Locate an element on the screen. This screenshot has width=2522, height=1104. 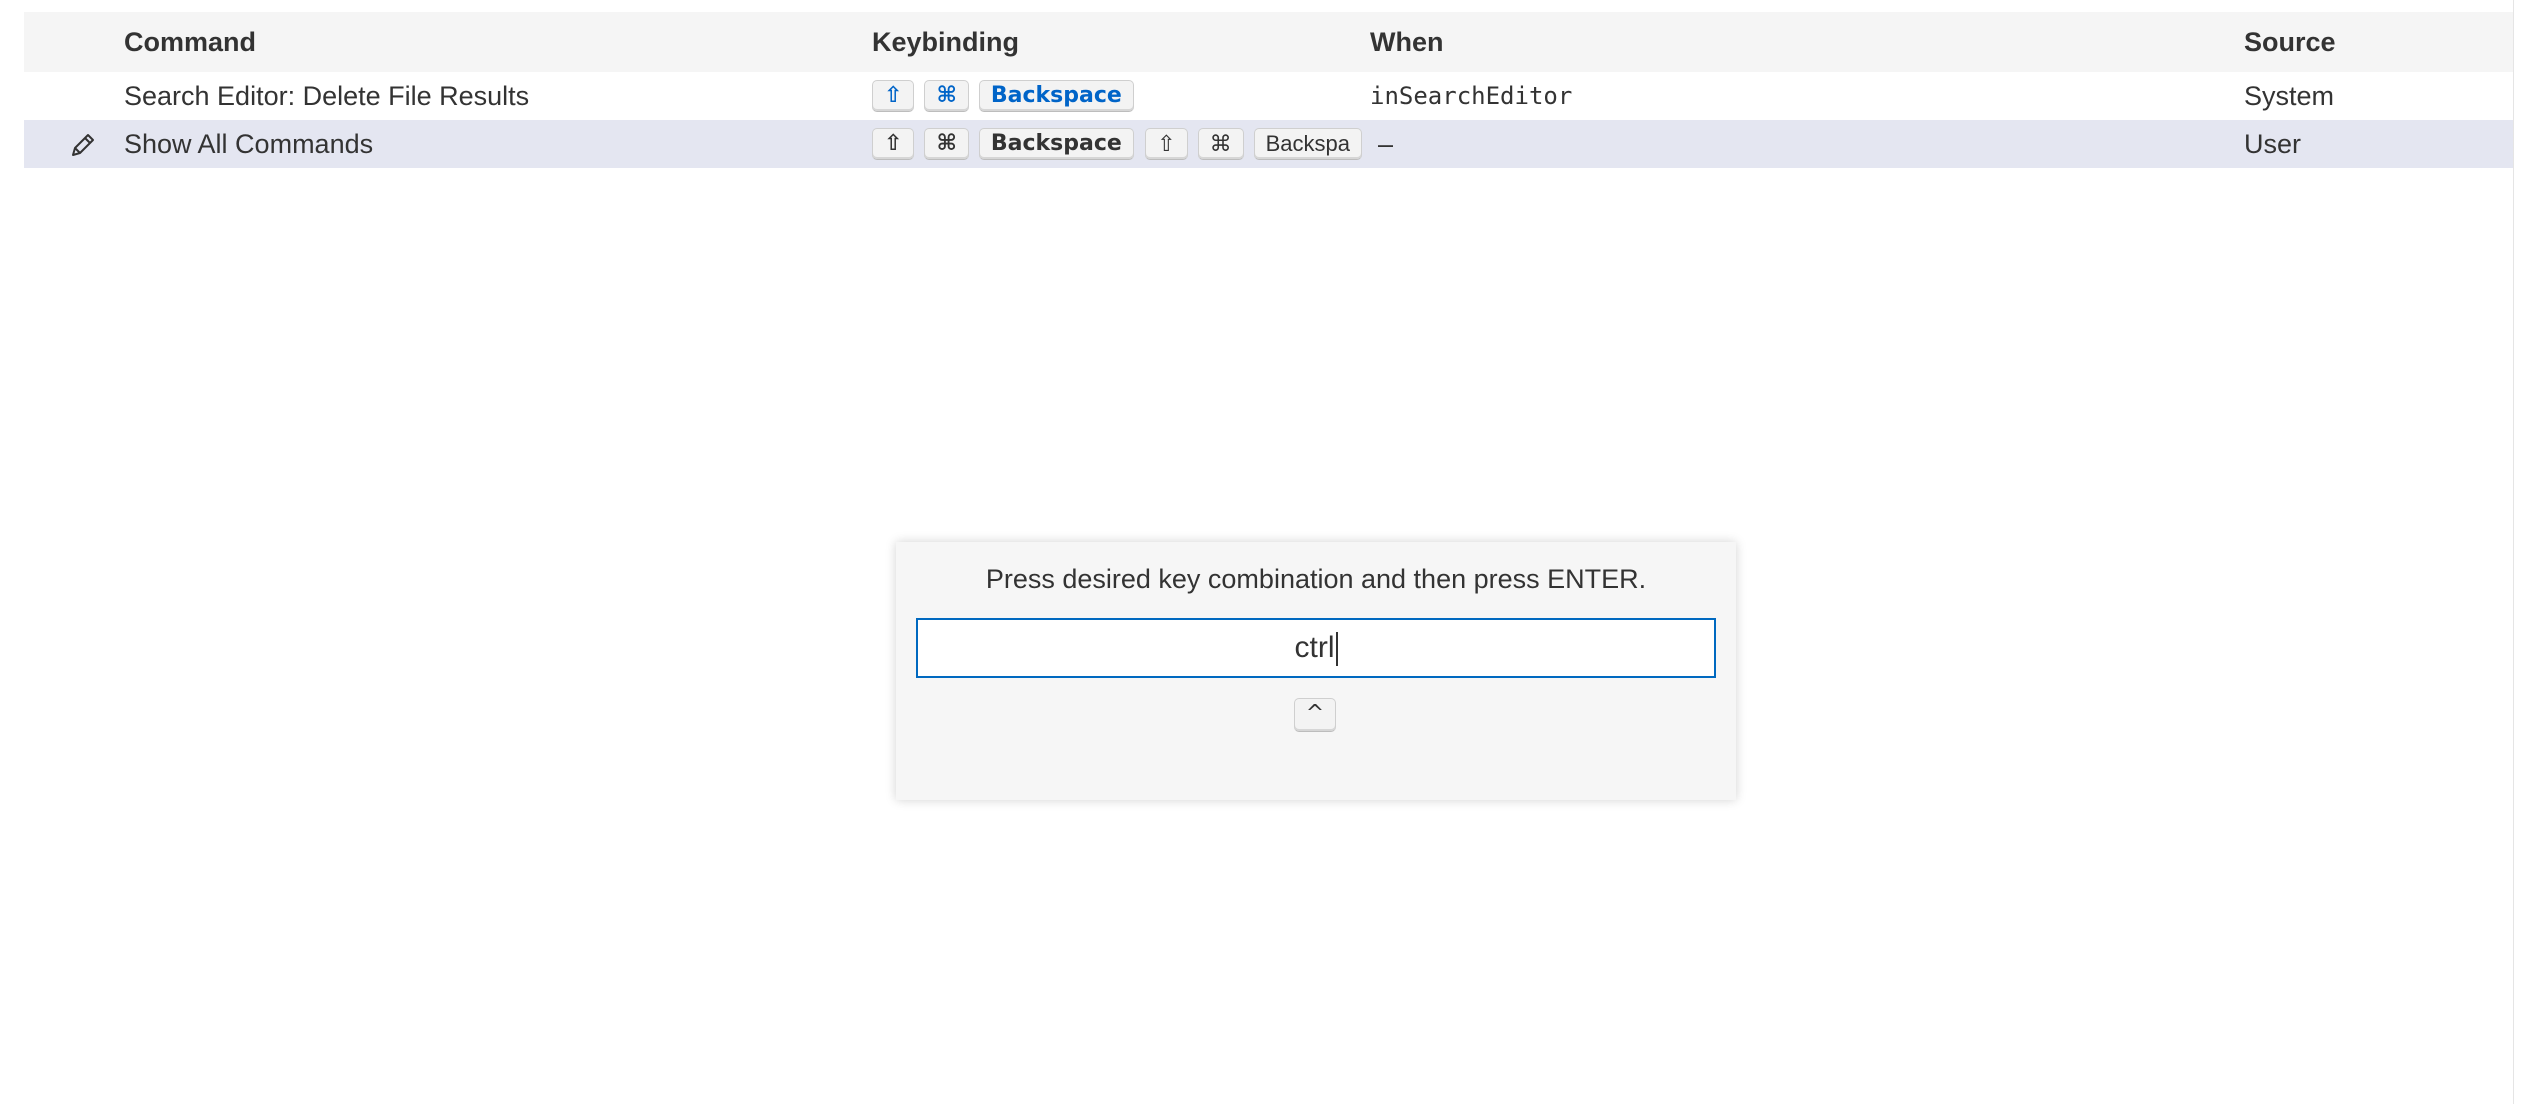
column-header-when: When is located at coordinates (1407, 42).